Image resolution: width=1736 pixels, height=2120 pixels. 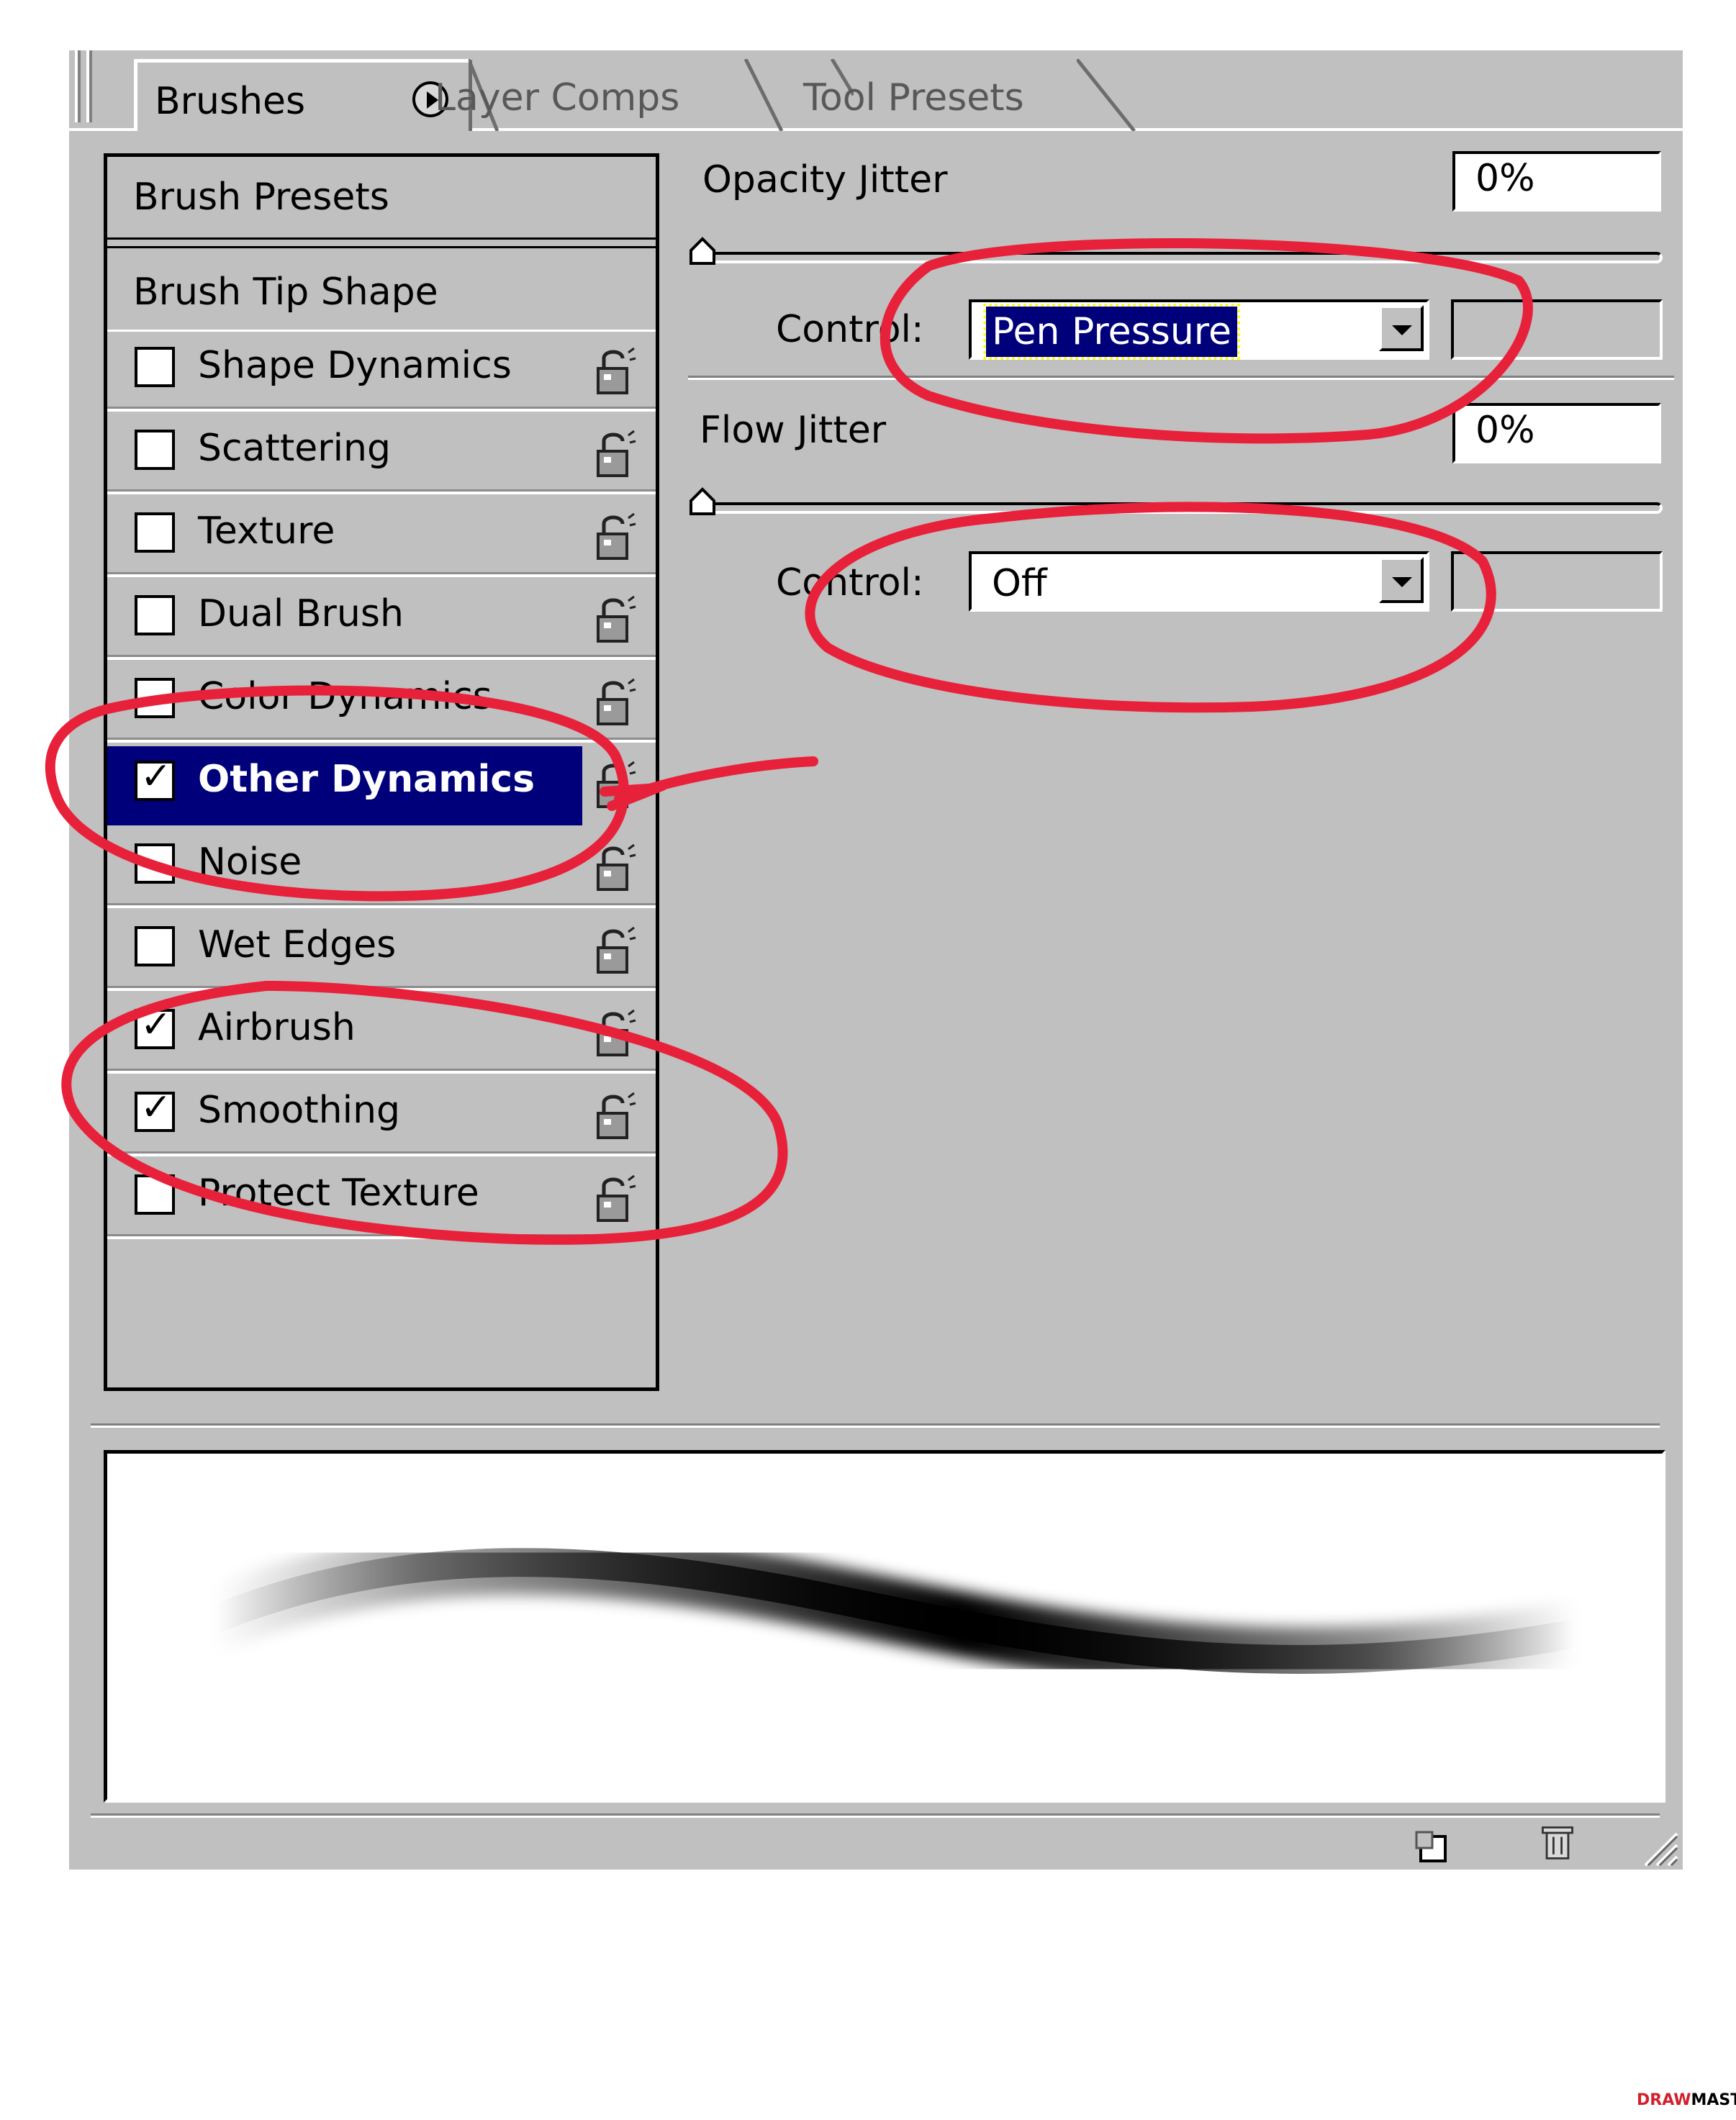 I want to click on opacity-control-select: Pen Pressure, so click(x=1199, y=329).